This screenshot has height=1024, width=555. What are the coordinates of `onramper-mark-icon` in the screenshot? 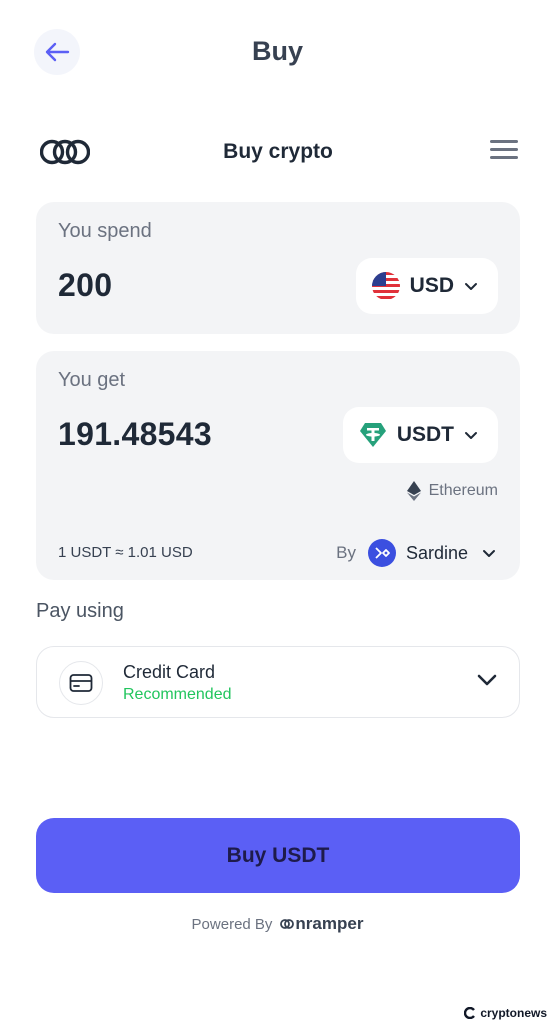 It's located at (287, 924).